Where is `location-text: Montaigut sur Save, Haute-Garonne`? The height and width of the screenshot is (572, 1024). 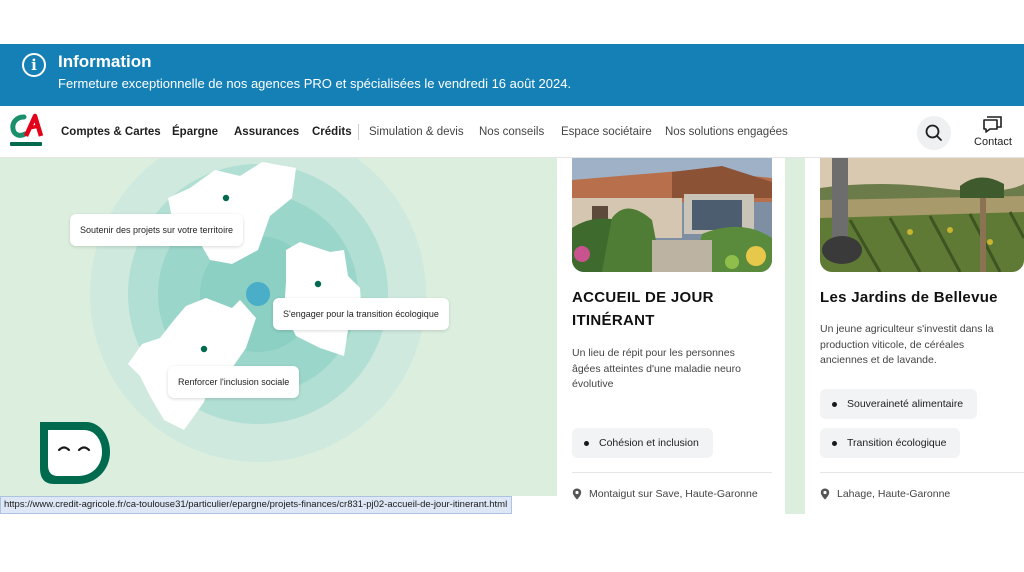 location-text: Montaigut sur Save, Haute-Garonne is located at coordinates (673, 494).